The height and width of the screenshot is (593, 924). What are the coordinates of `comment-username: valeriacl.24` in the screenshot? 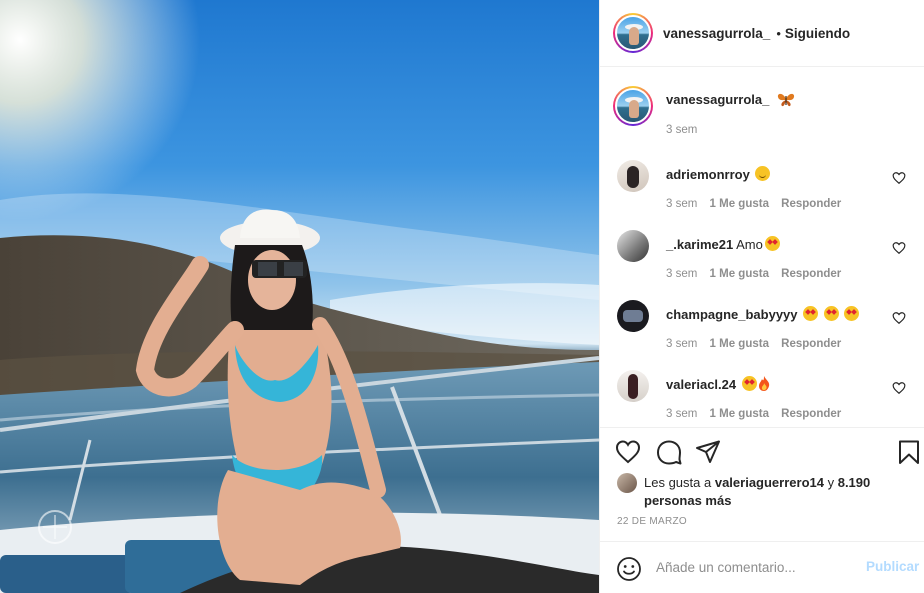 It's located at (701, 384).